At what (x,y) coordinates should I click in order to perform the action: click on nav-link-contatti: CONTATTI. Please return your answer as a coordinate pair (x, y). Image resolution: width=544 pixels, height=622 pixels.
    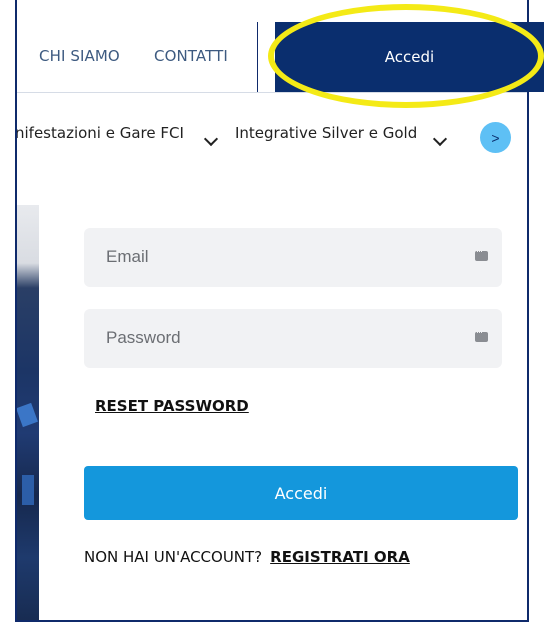
    Looking at the image, I should click on (191, 56).